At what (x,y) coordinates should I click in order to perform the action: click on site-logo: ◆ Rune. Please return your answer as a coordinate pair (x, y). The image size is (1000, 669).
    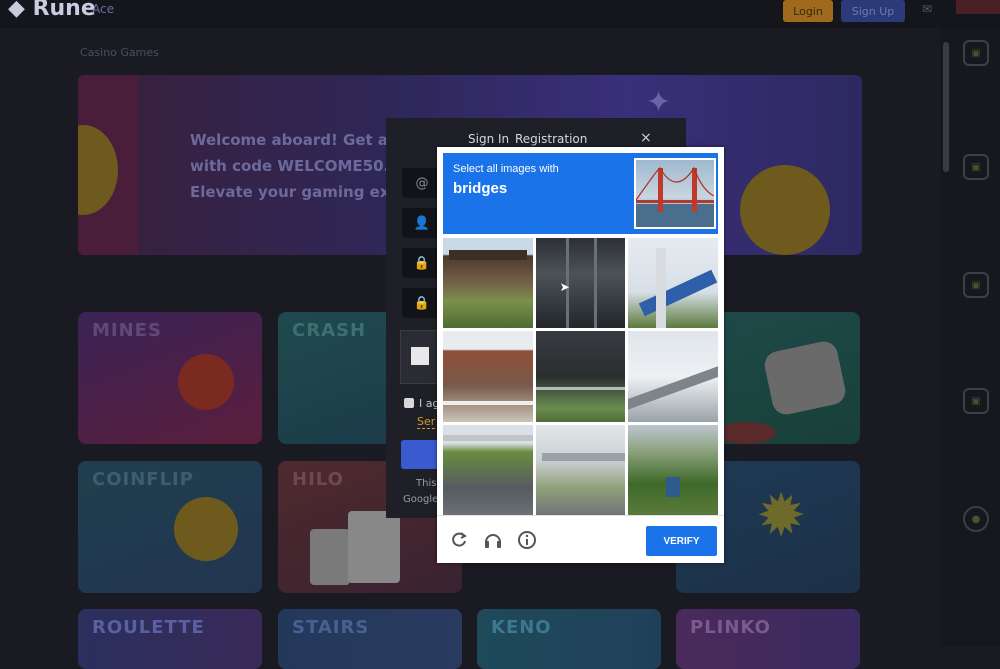
    Looking at the image, I should click on (52, 10).